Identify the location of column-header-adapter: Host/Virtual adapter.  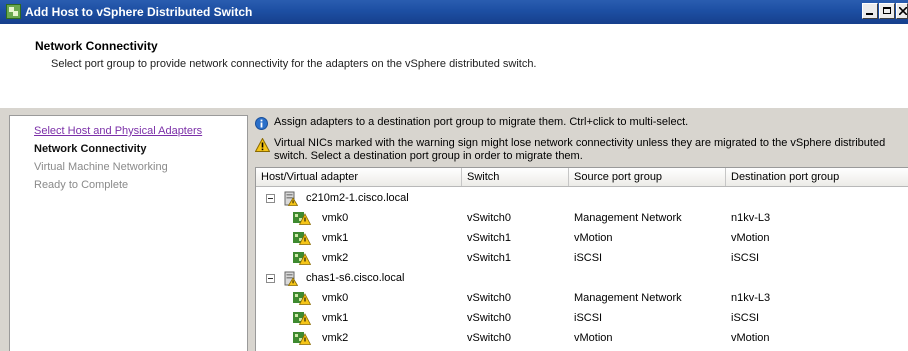
(359, 177).